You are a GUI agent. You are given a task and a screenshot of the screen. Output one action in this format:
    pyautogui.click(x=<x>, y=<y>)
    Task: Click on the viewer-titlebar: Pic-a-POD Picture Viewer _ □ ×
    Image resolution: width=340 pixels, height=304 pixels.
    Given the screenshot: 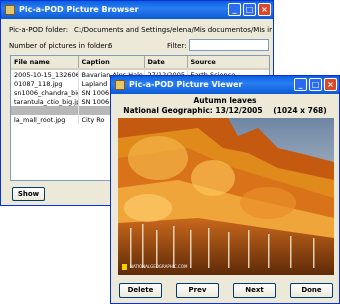 What is the action you would take?
    pyautogui.click(x=225, y=85)
    